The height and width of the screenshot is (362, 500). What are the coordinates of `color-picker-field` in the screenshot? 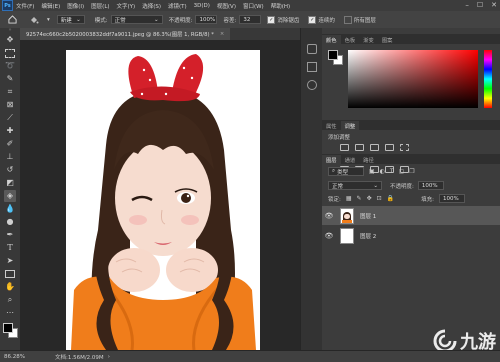 It's located at (413, 79).